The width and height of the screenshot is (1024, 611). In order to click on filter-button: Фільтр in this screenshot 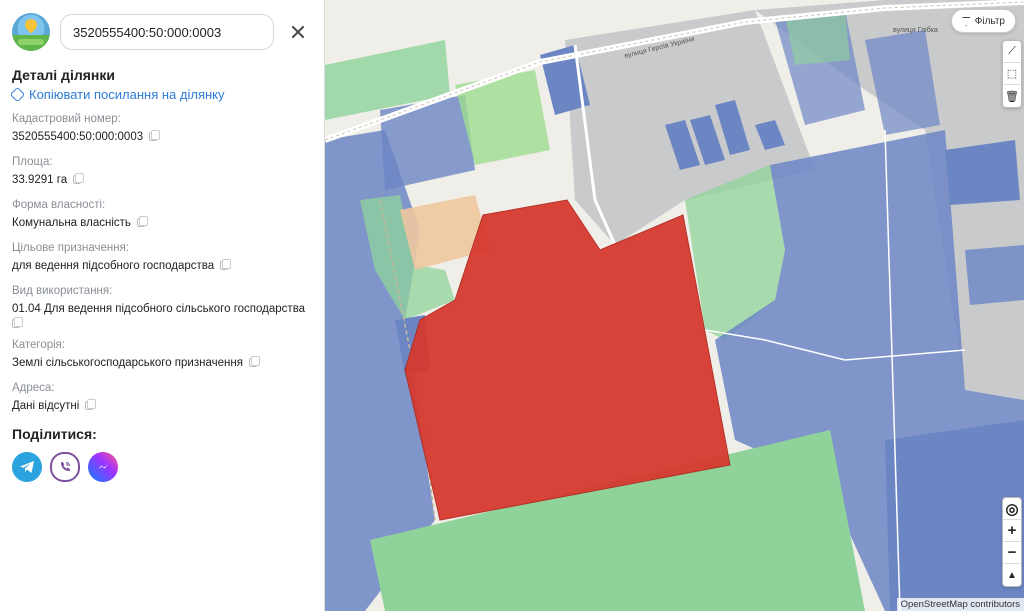, I will do `click(983, 21)`.